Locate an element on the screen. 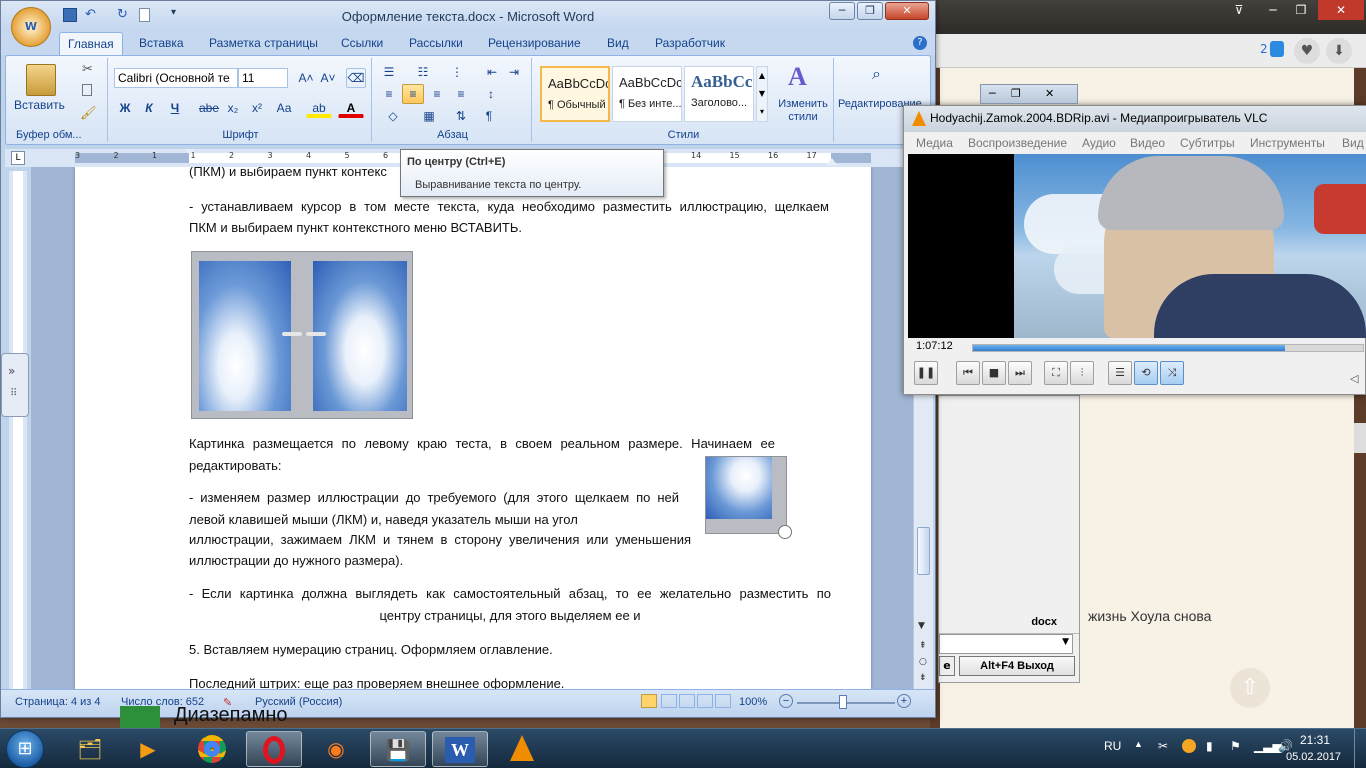  highlight-icon: ab is located at coordinates (319, 108).